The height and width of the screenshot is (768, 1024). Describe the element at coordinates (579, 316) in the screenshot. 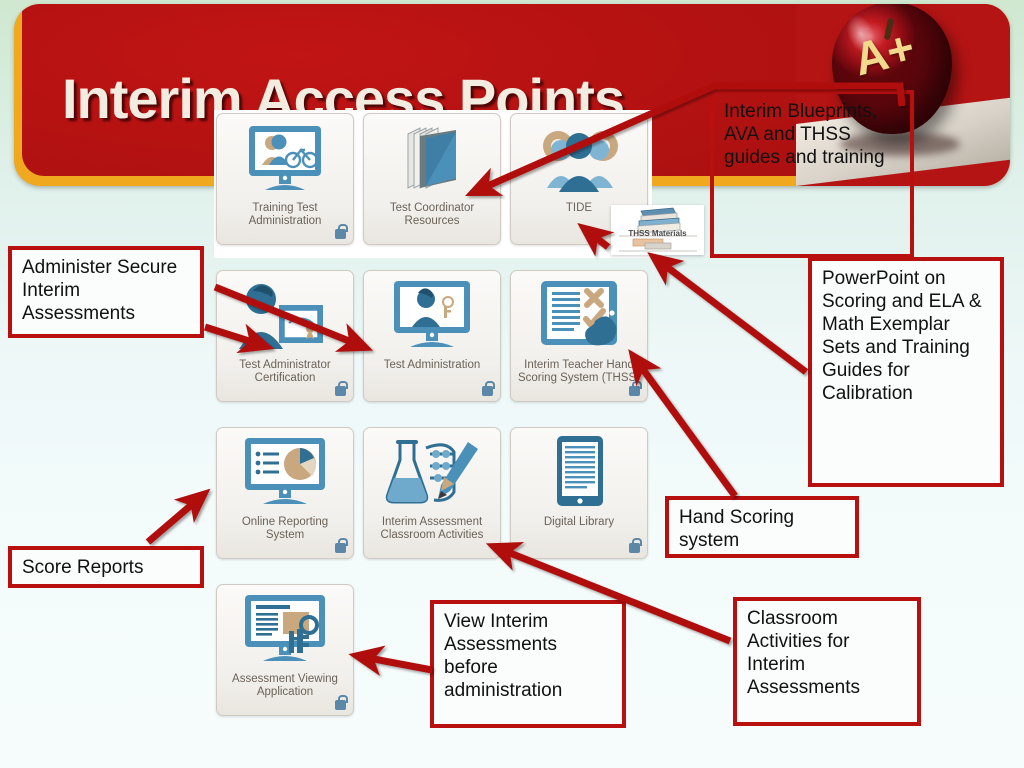

I see `tablet-hand-scoring-icon` at that location.